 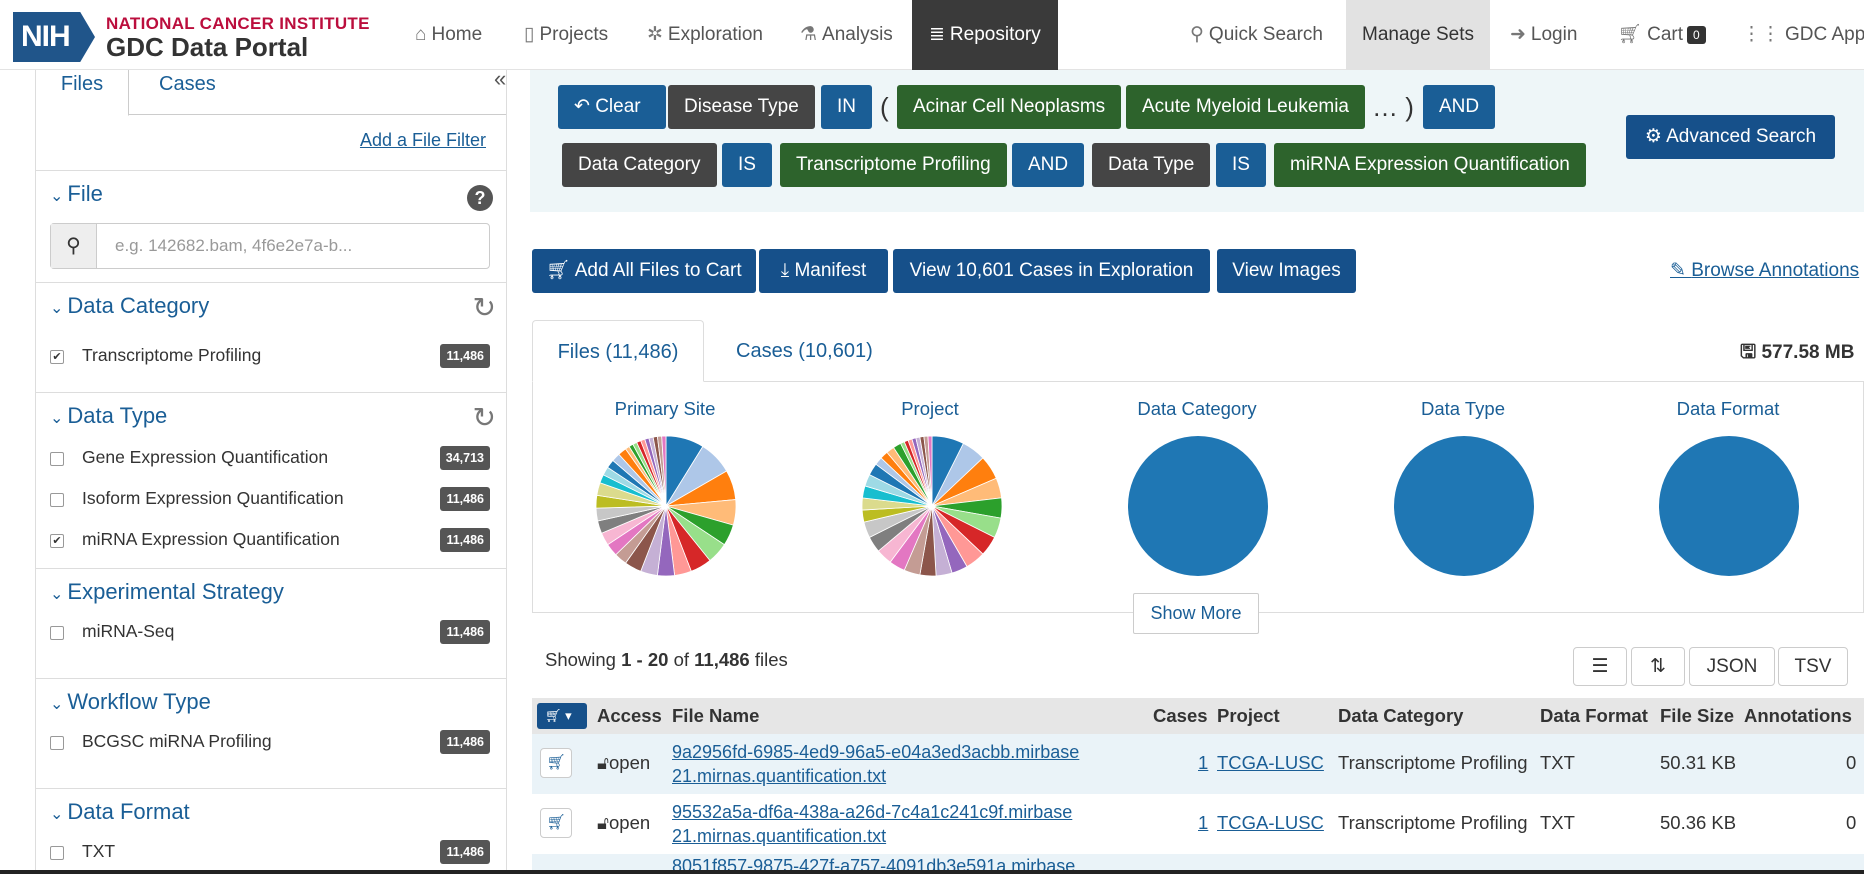 What do you see at coordinates (1196, 613) in the screenshot?
I see `show-more-button: Show More` at bounding box center [1196, 613].